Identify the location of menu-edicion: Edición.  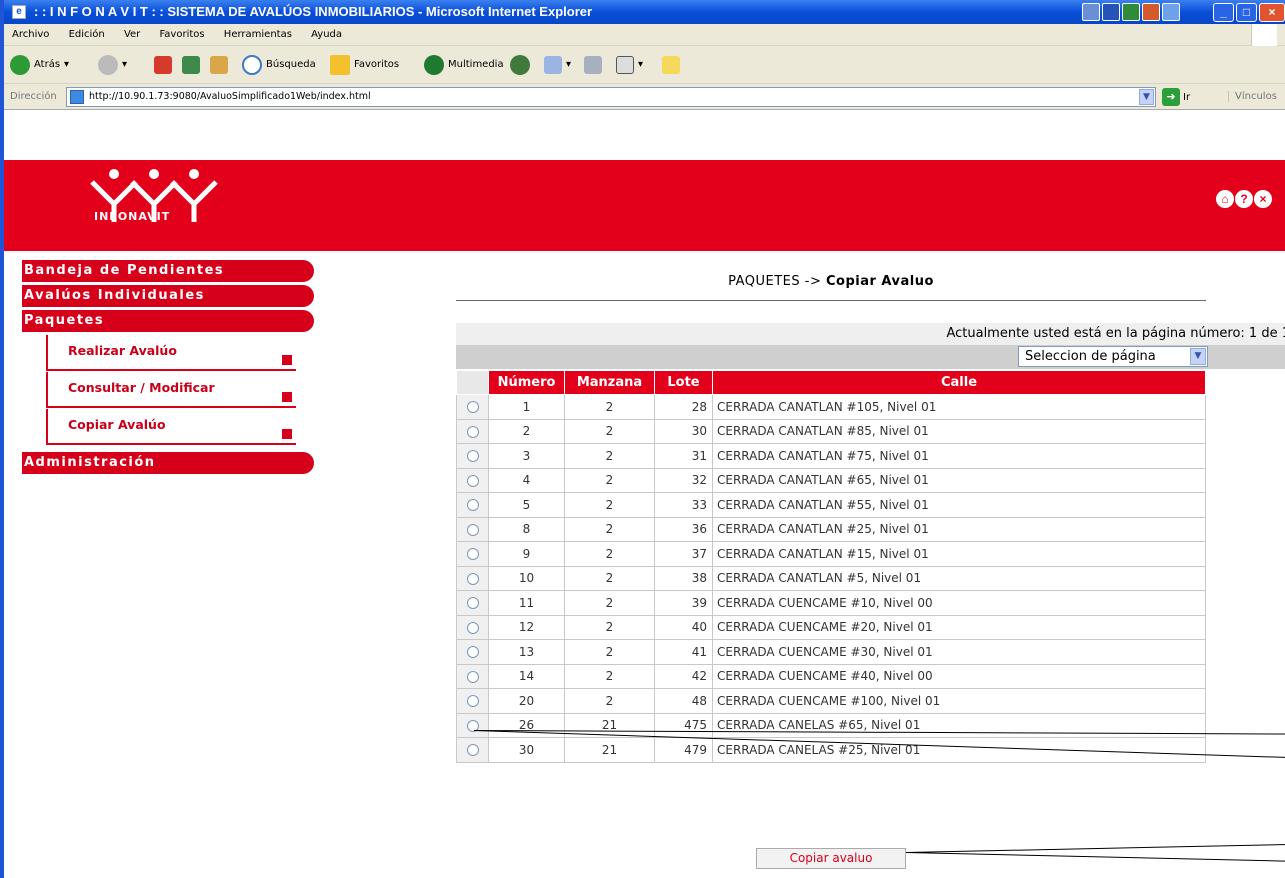
(87, 34).